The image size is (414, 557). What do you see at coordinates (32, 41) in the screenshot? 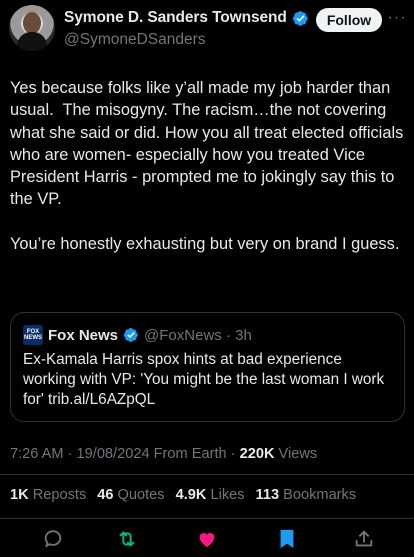
I see `avatar-body` at bounding box center [32, 41].